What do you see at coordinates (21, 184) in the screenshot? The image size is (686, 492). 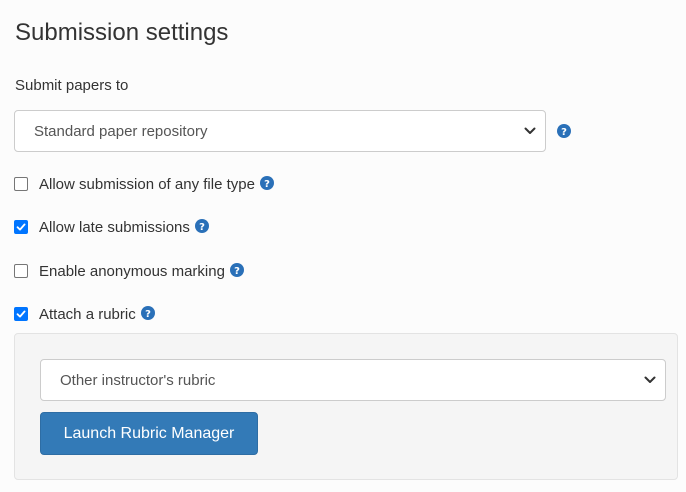 I see `any-file-type-checkbox` at bounding box center [21, 184].